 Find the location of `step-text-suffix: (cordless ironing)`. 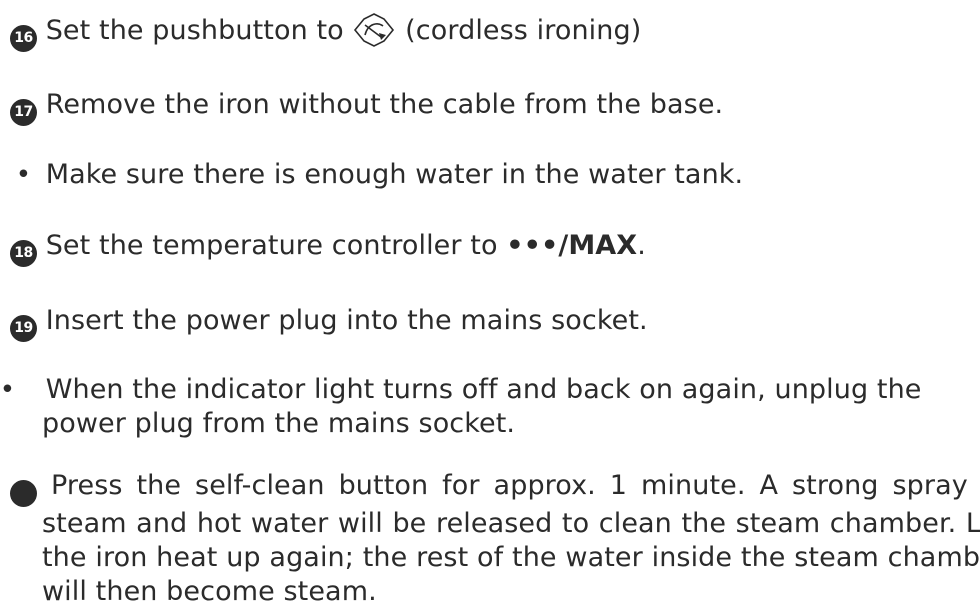

step-text-suffix: (cordless ironing) is located at coordinates (523, 30).